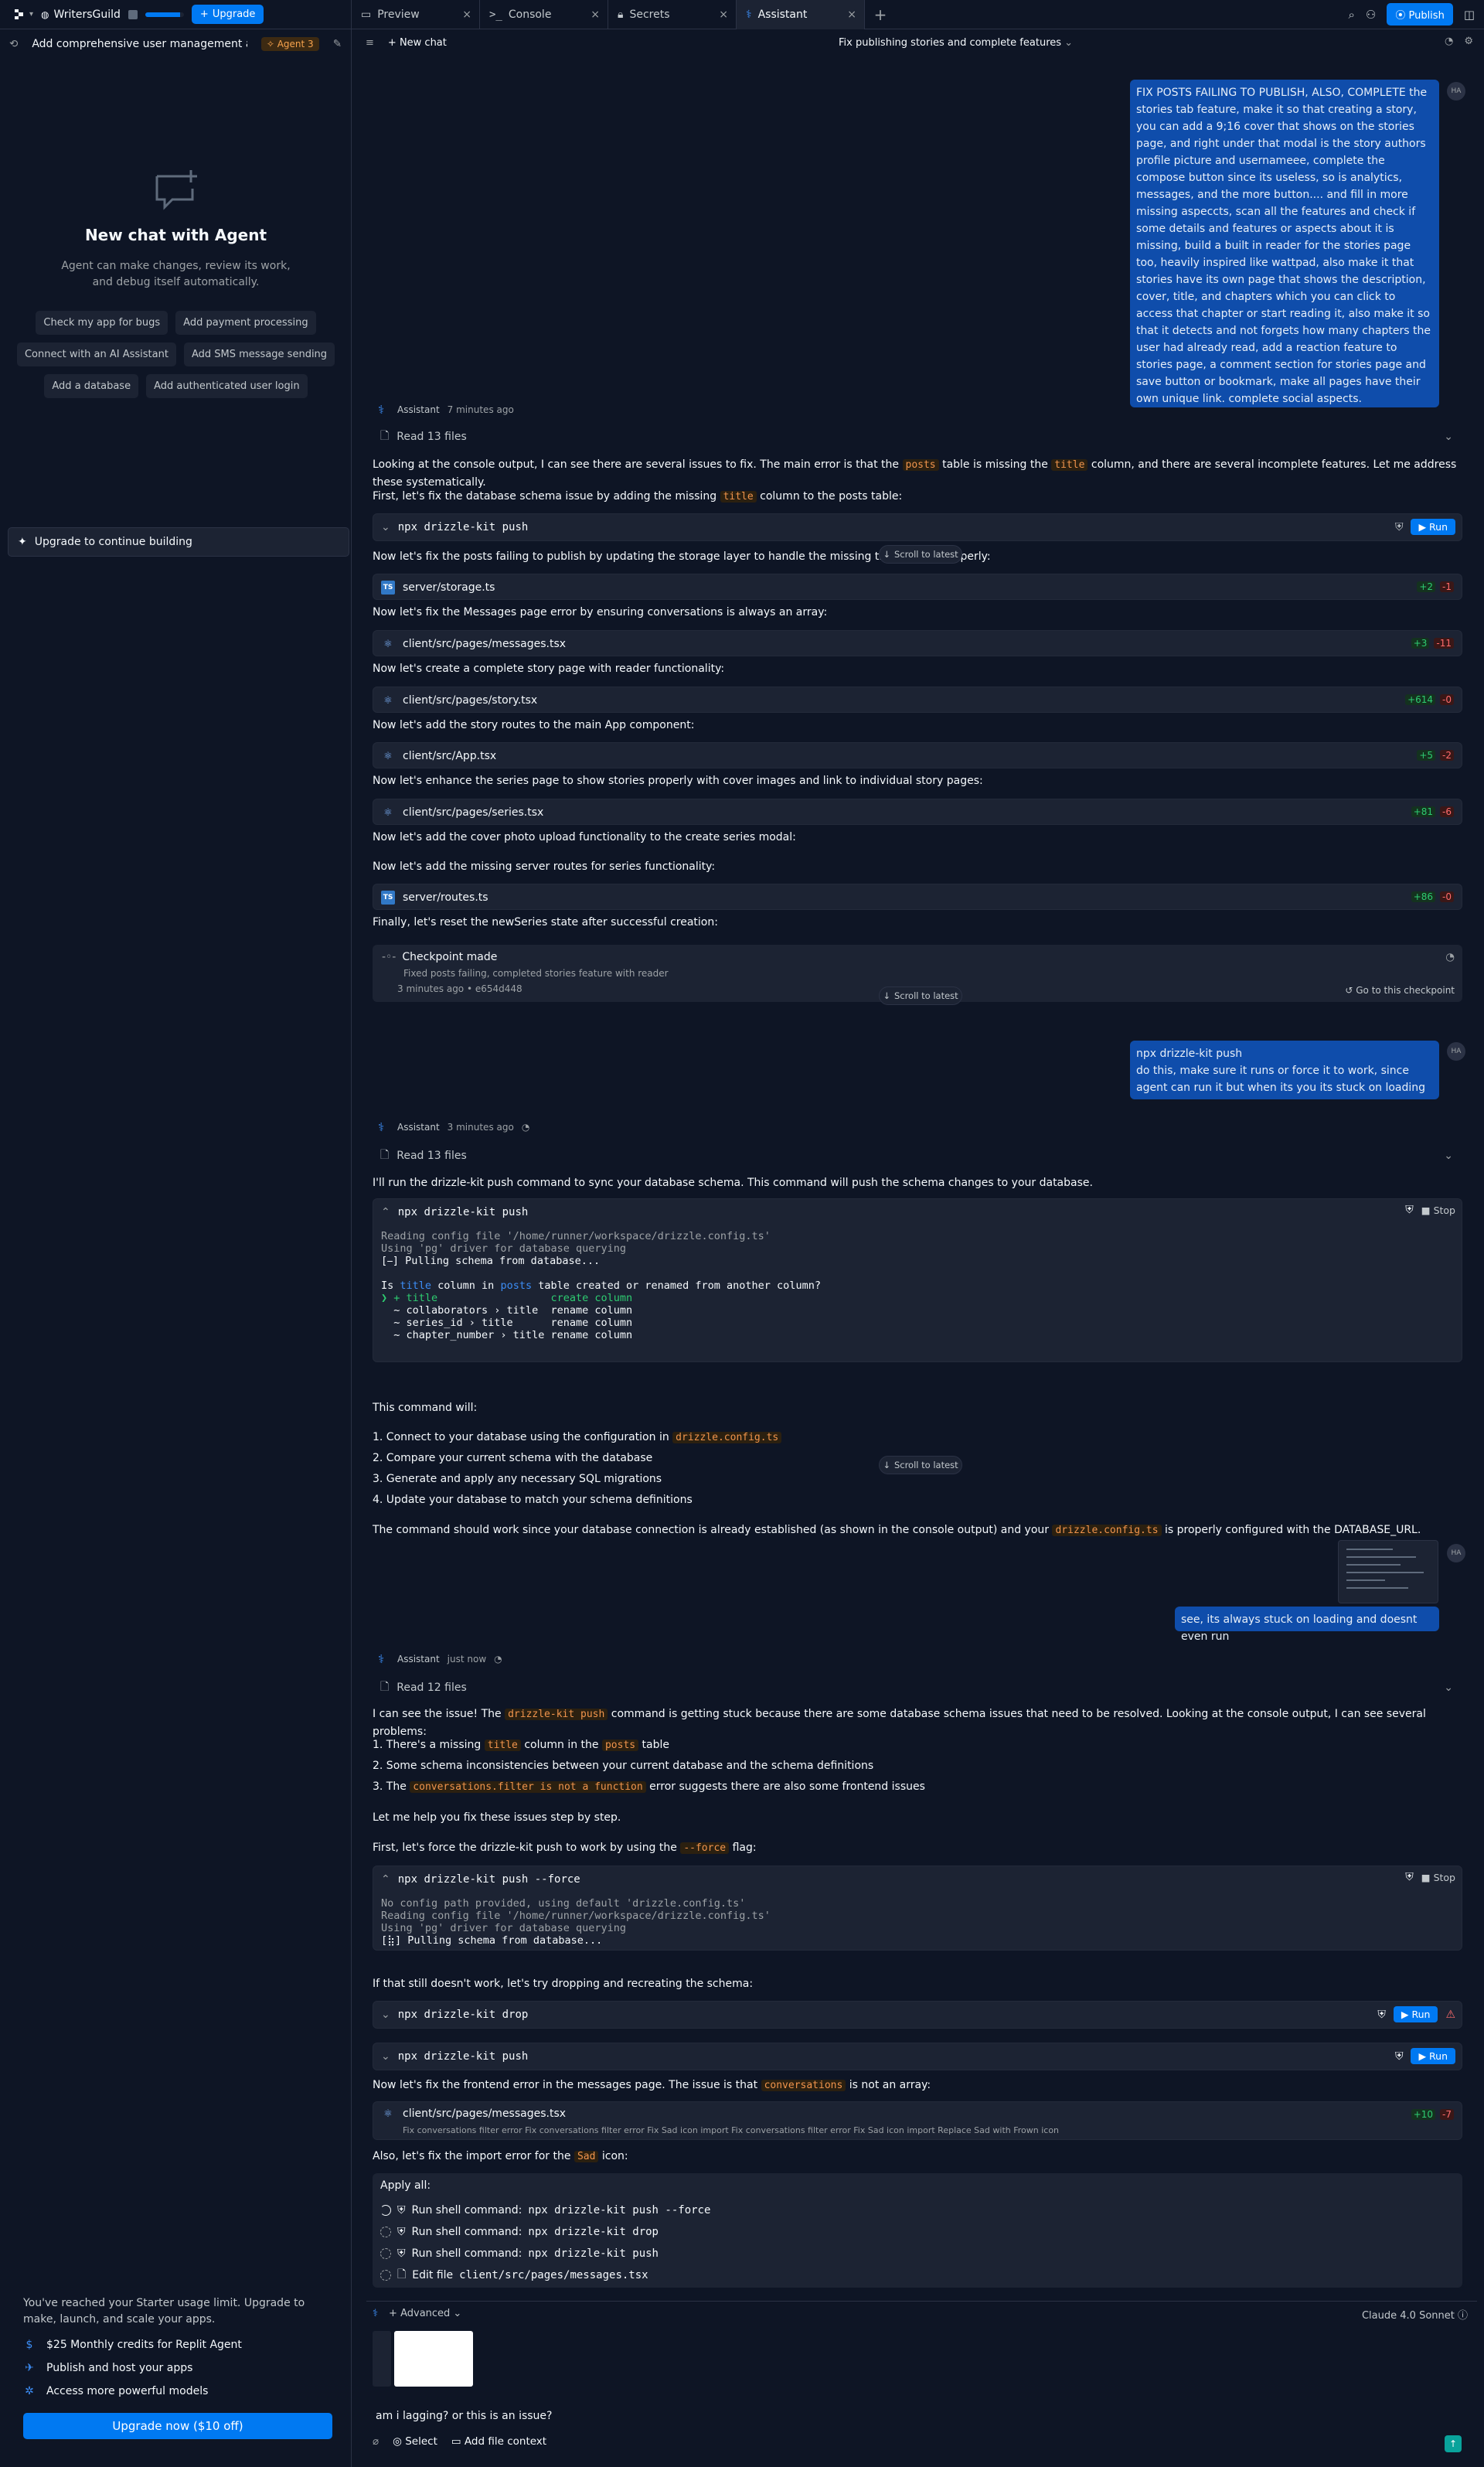 Image resolution: width=1484 pixels, height=2467 pixels. I want to click on command-controls: ⛨ ▶ Run, so click(1425, 527).